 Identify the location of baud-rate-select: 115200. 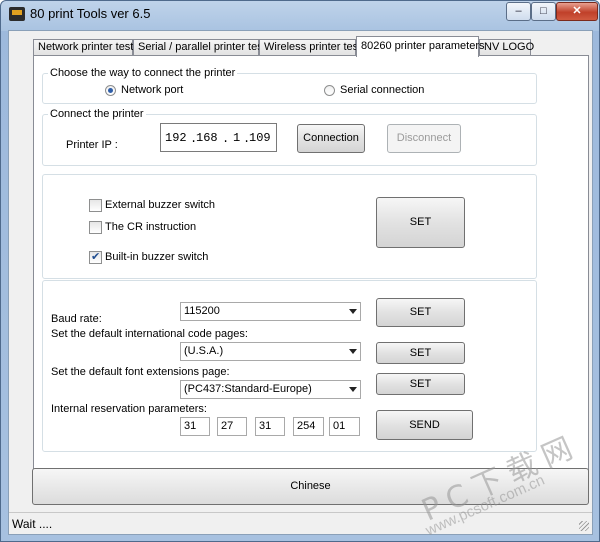
(270, 311).